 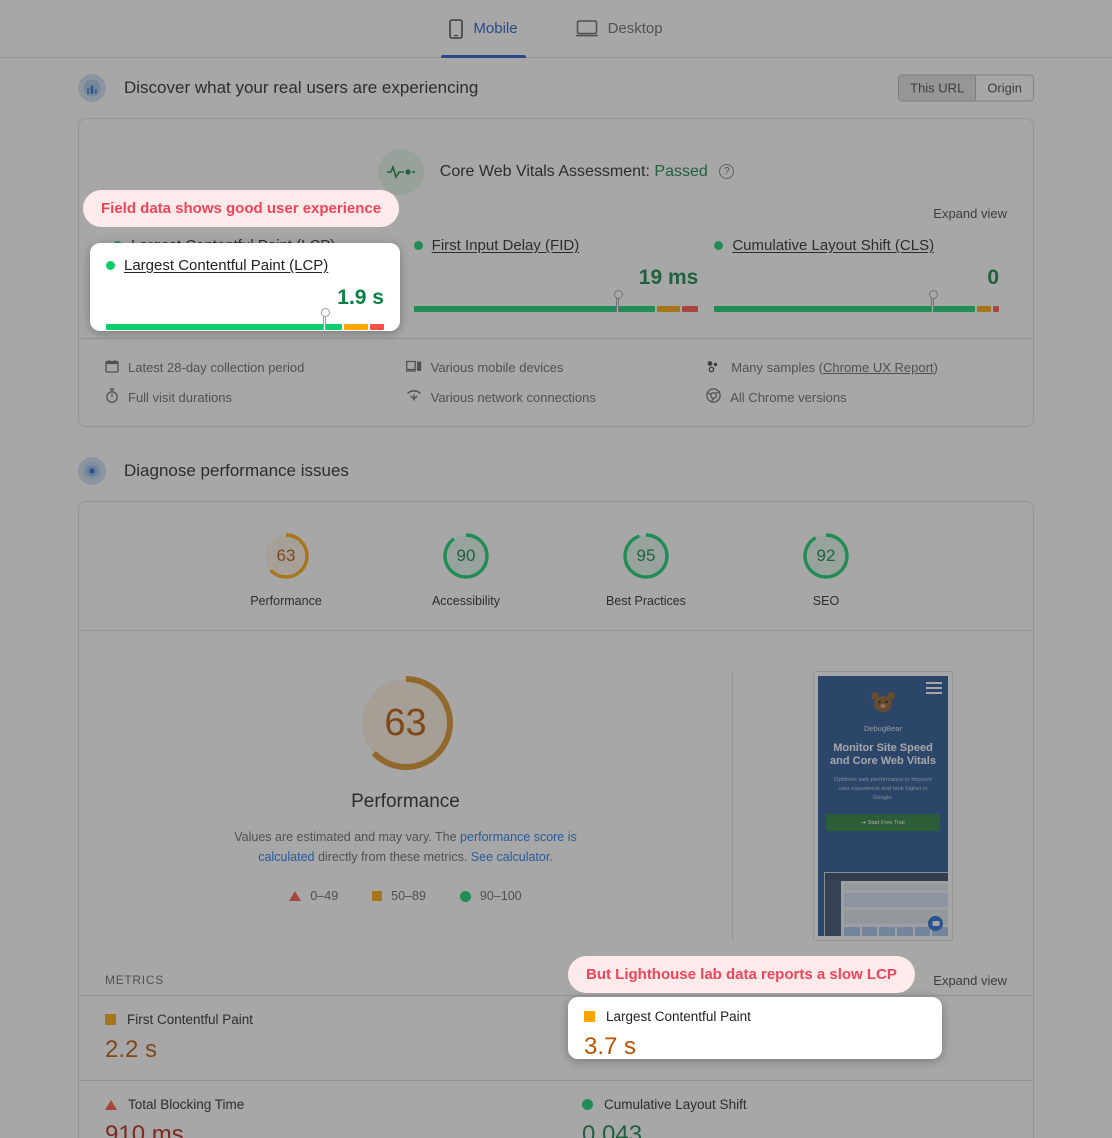 I want to click on meta-network: Various network connections, so click(x=556, y=397).